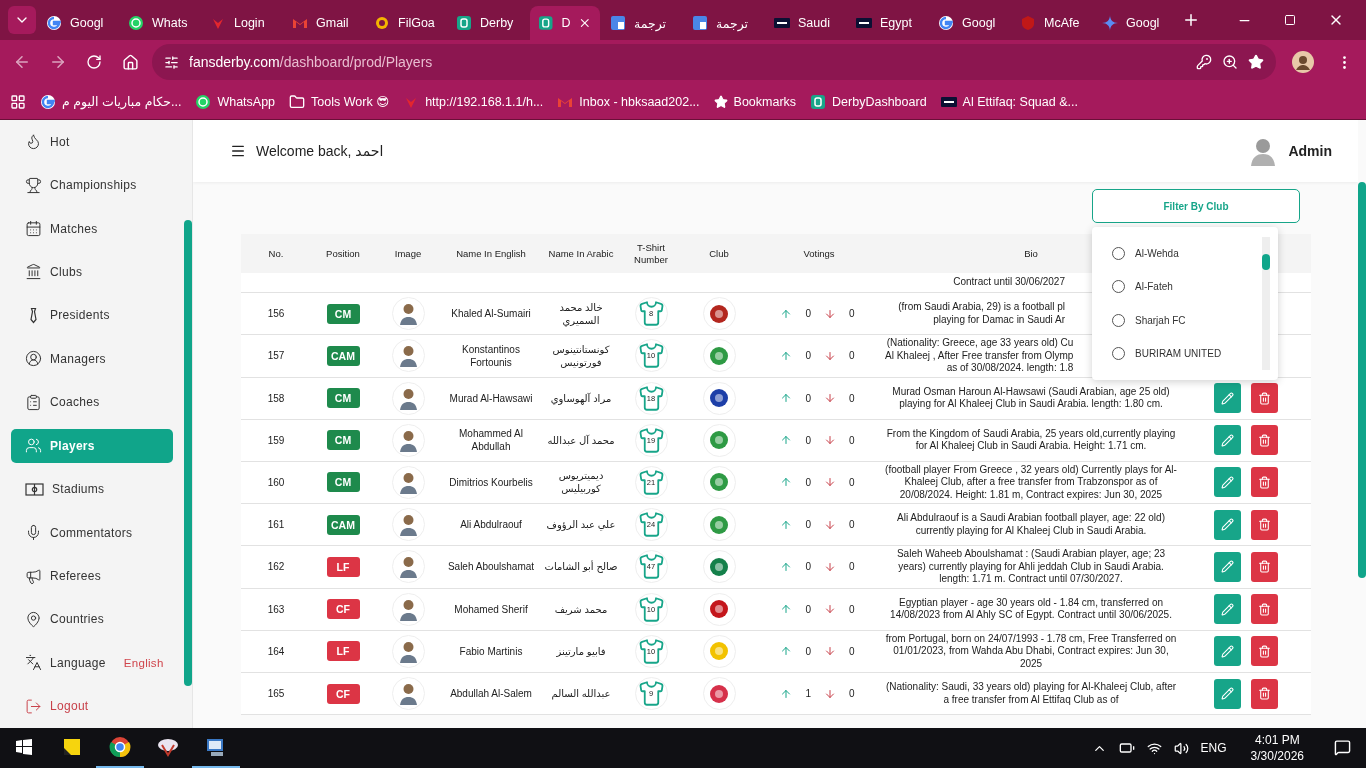 This screenshot has width=1366, height=768. What do you see at coordinates (18, 101) in the screenshot?
I see `apps-icon` at bounding box center [18, 101].